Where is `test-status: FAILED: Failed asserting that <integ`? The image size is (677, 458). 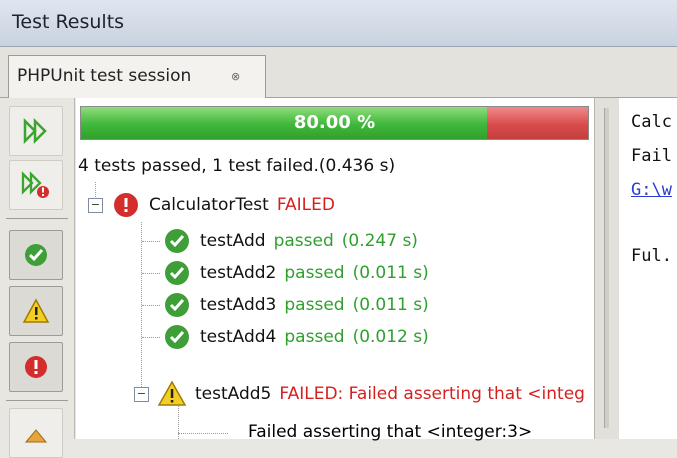
test-status: FAILED: Failed asserting that <integ is located at coordinates (432, 394).